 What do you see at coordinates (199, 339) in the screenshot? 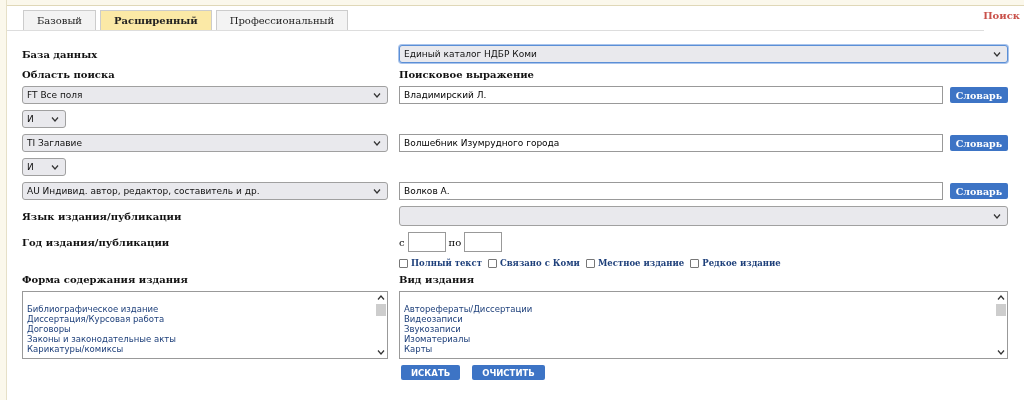
I see `list-option: Законы и законодательные акты` at bounding box center [199, 339].